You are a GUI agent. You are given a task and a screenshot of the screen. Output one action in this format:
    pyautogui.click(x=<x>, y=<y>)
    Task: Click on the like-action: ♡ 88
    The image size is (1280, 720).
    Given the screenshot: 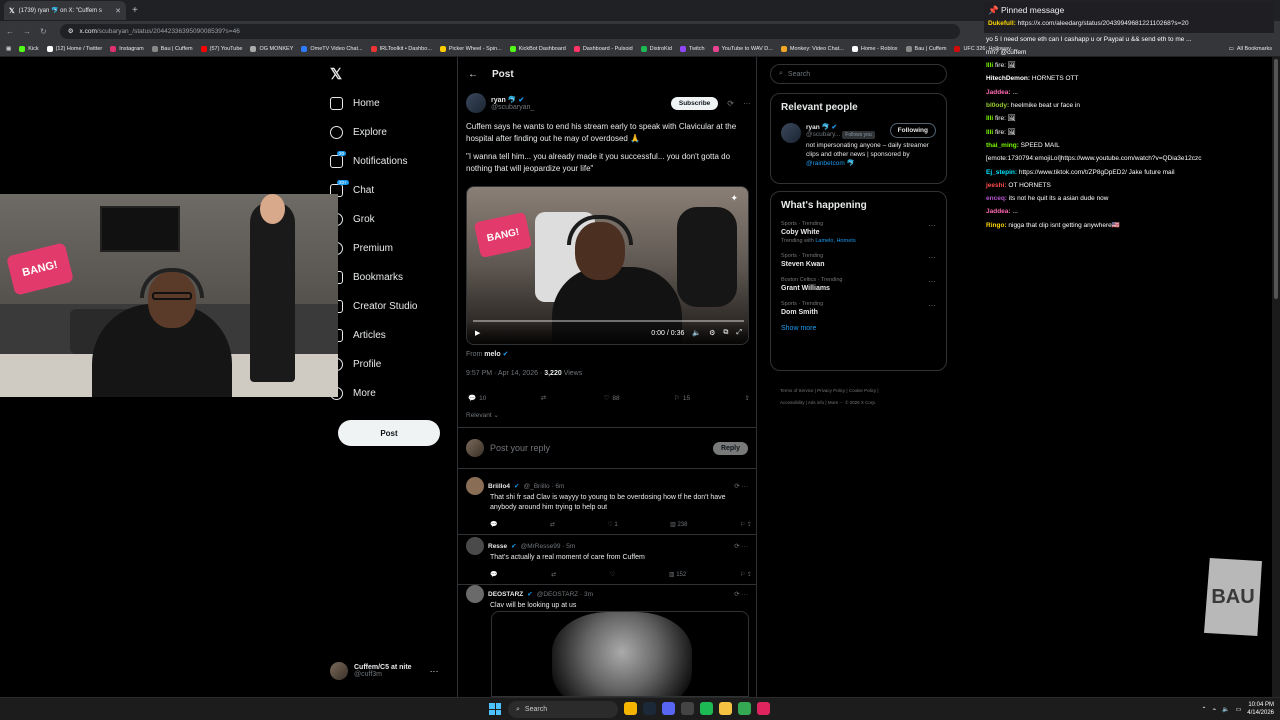 What is the action you would take?
    pyautogui.click(x=612, y=398)
    